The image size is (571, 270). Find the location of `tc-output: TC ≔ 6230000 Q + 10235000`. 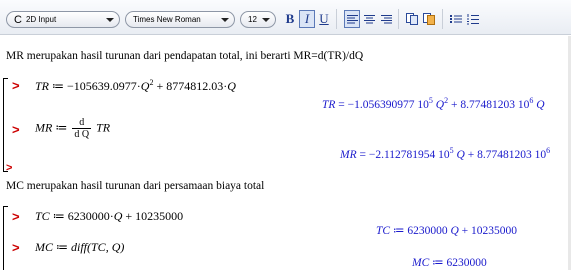

tc-output: TC ≔ 6230000 Q + 10235000 is located at coordinates (447, 231).